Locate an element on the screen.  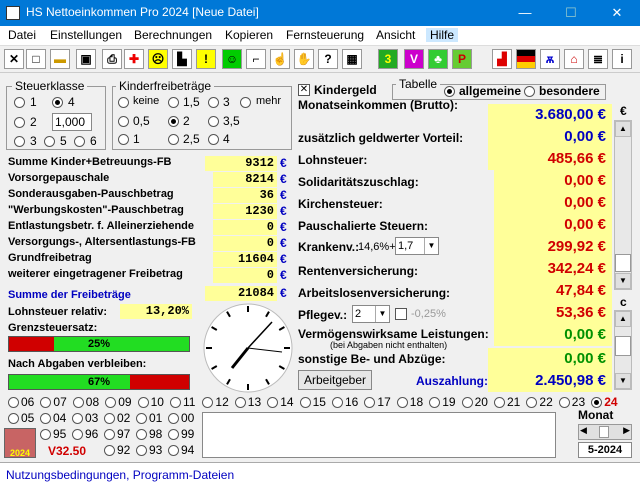
open-folder-icon: ▬ is located at coordinates (60, 59).